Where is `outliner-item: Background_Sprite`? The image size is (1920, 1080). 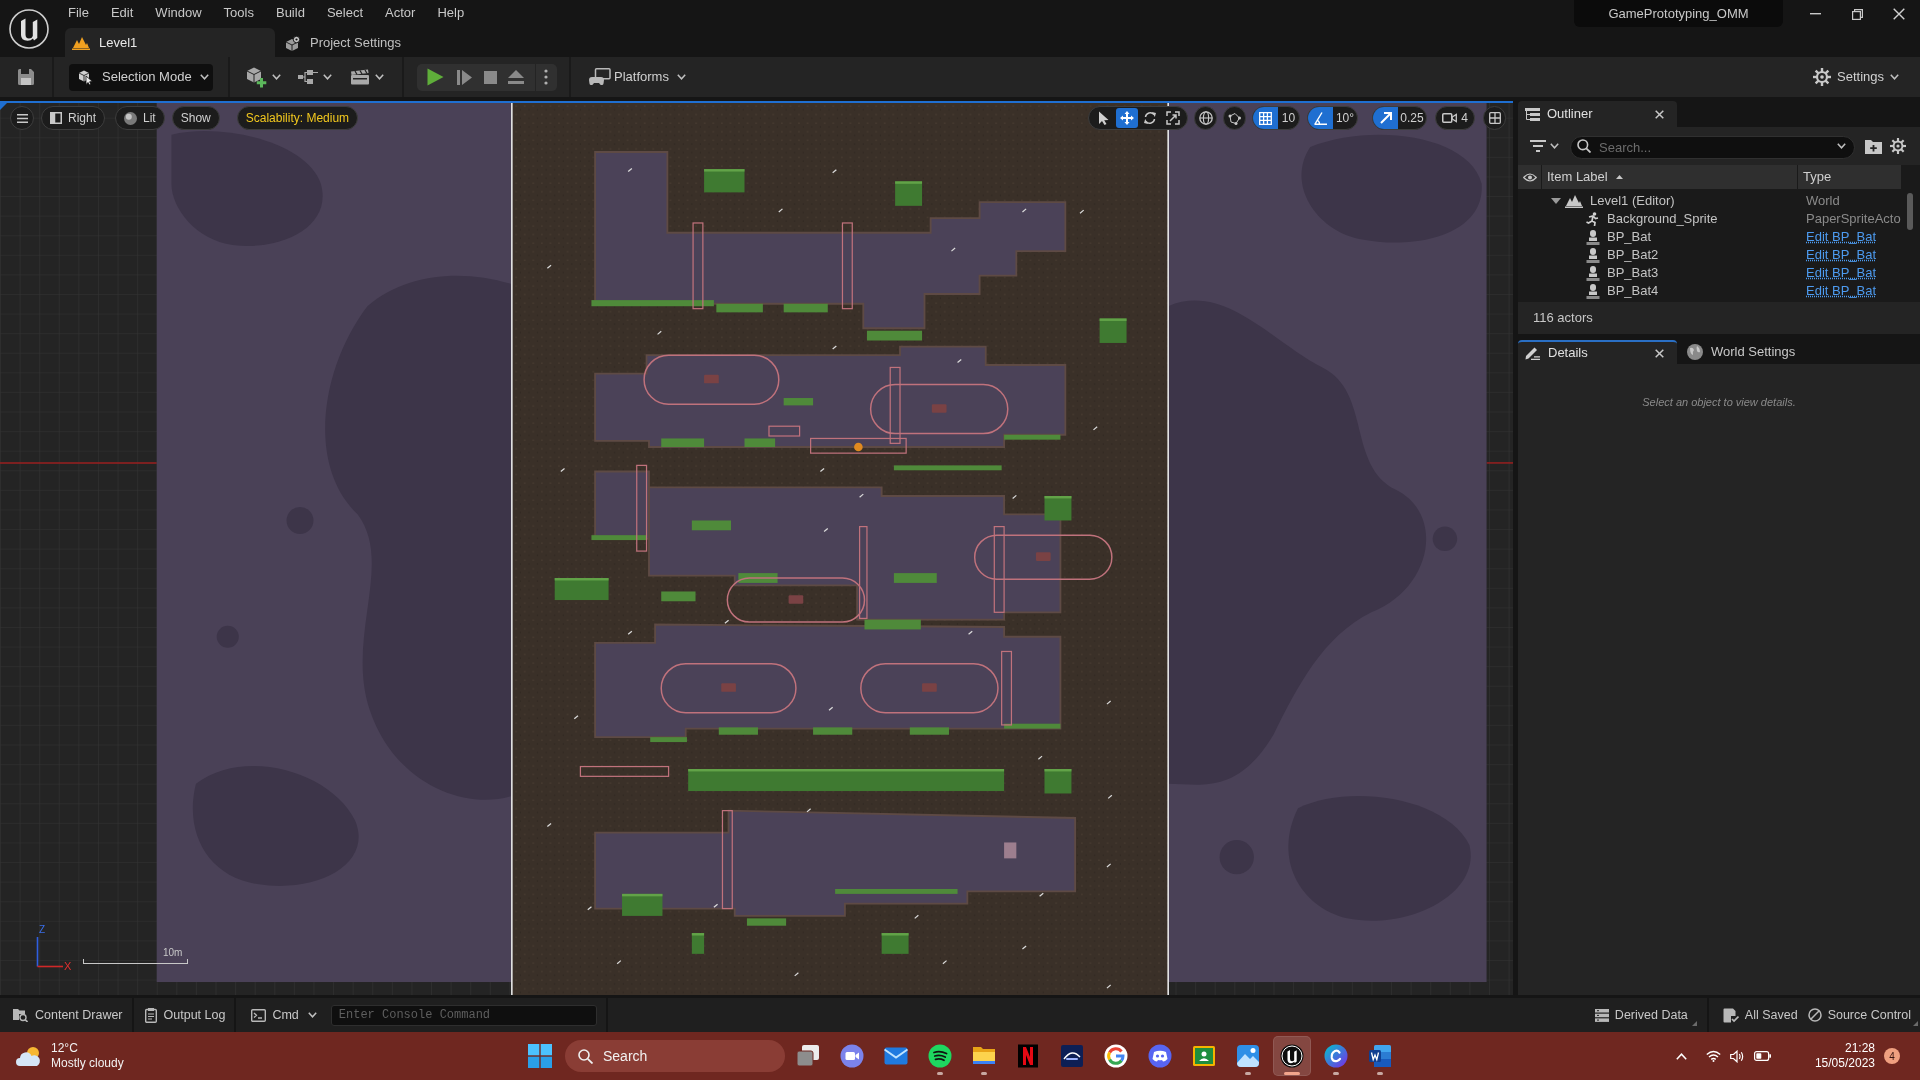 outliner-item: Background_Sprite is located at coordinates (1662, 219).